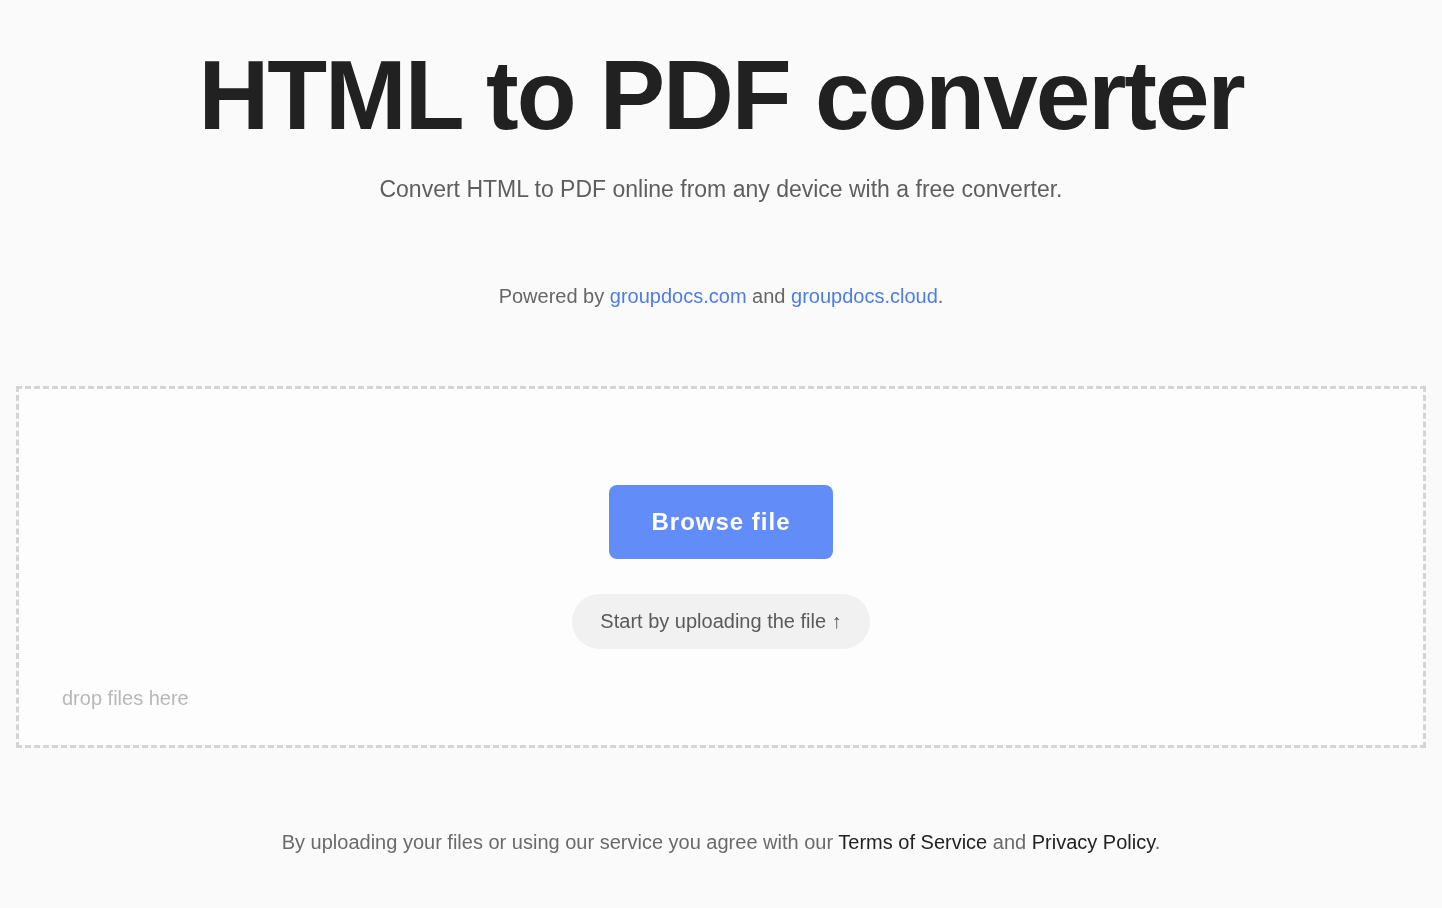 Image resolution: width=1442 pixels, height=908 pixels. What do you see at coordinates (721, 95) in the screenshot?
I see `page-title: HTML to PDF converter` at bounding box center [721, 95].